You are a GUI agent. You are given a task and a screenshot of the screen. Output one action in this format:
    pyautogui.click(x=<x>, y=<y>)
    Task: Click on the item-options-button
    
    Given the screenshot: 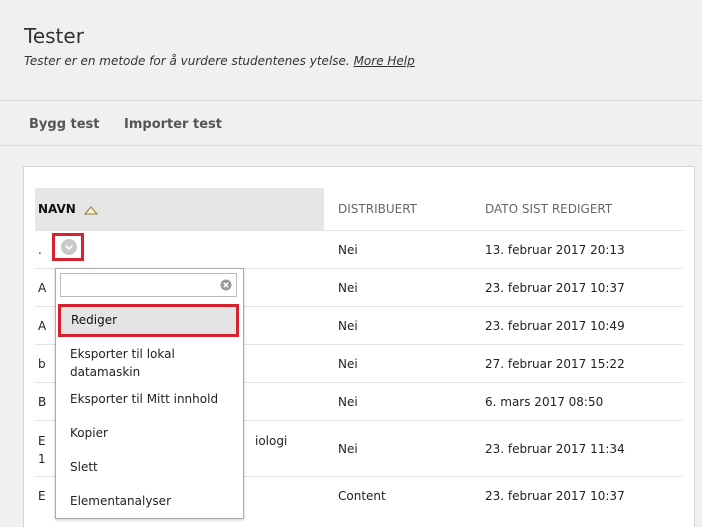 What is the action you would take?
    pyautogui.click(x=68, y=247)
    